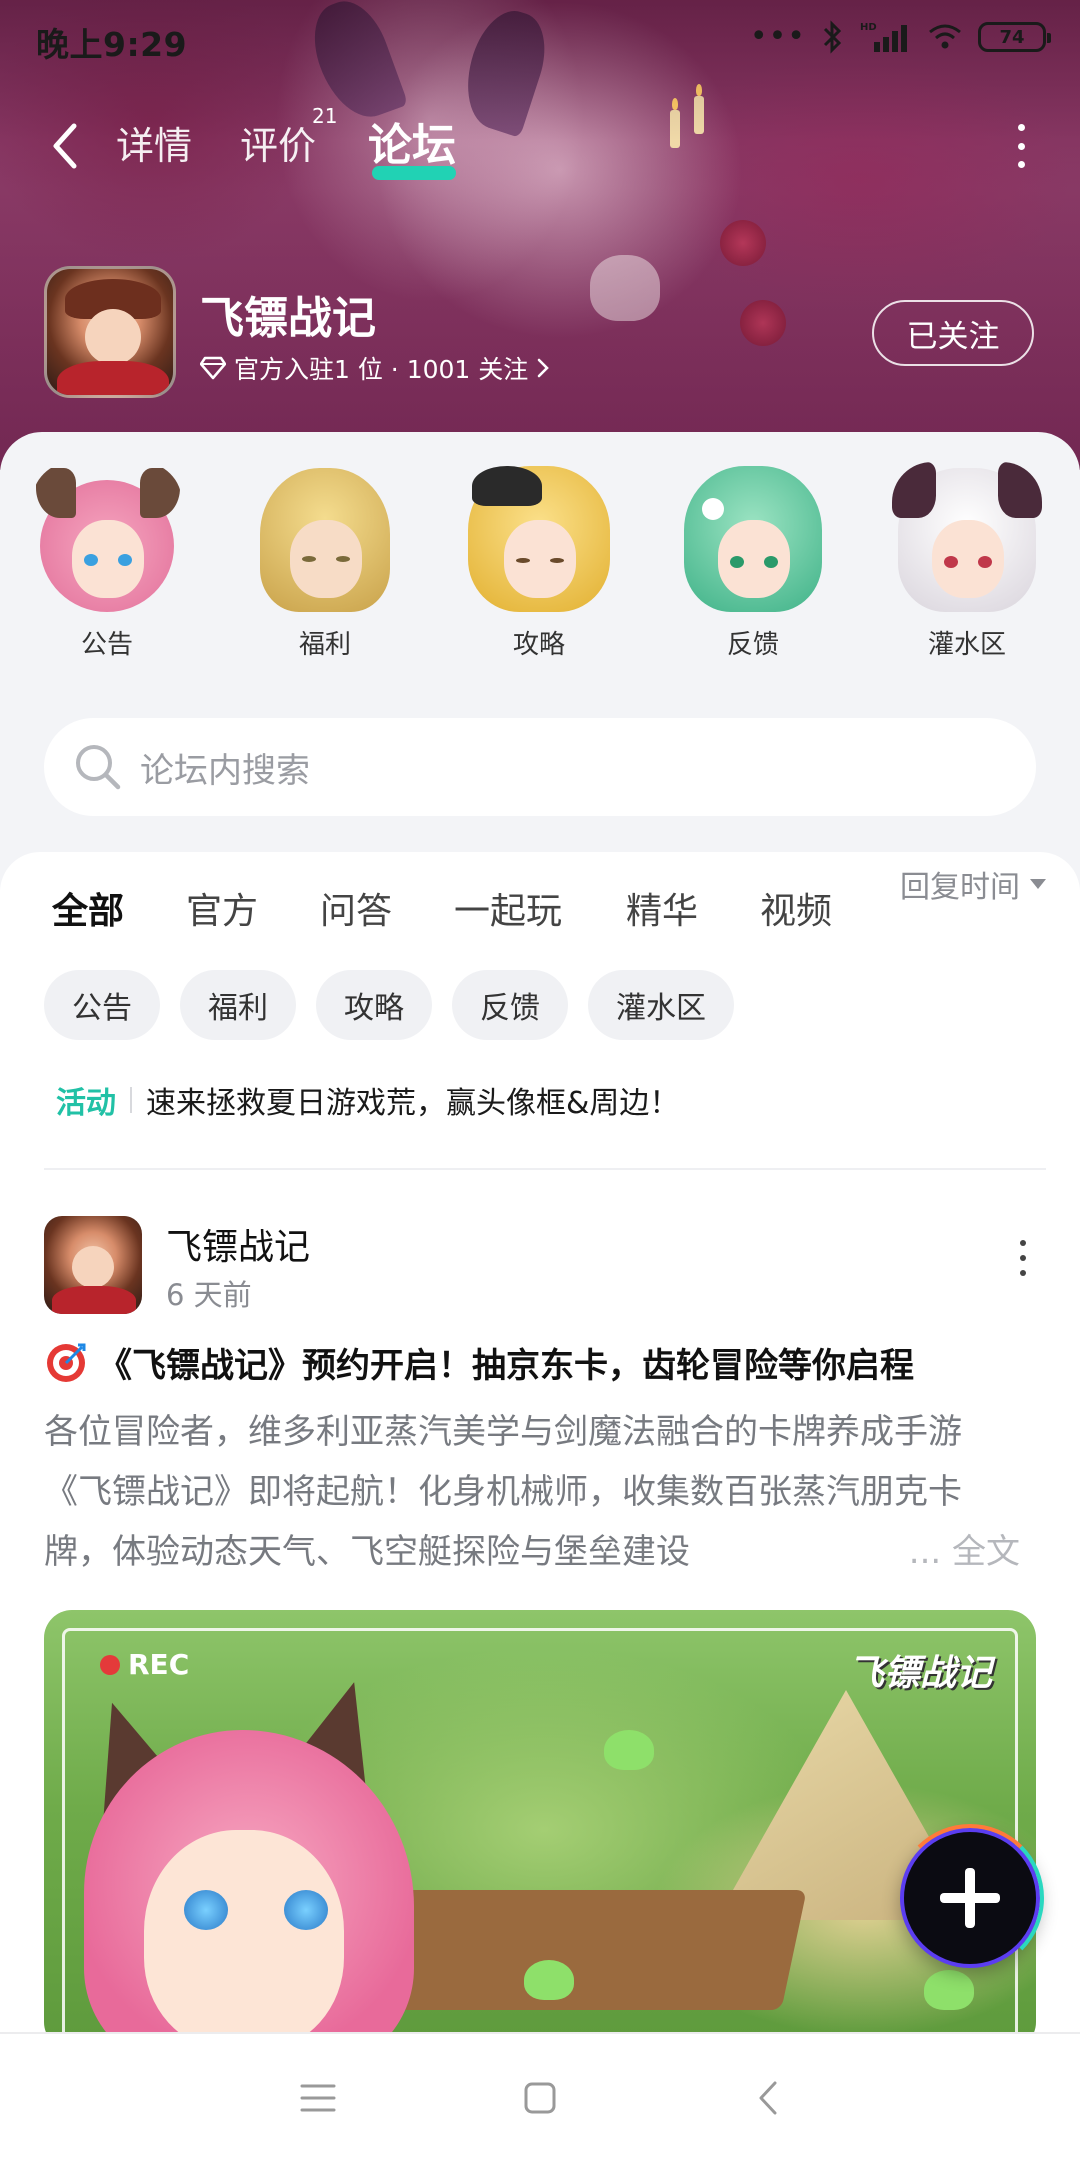 Image resolution: width=1080 pixels, height=2160 pixels. I want to click on target-icon, so click(66, 1362).